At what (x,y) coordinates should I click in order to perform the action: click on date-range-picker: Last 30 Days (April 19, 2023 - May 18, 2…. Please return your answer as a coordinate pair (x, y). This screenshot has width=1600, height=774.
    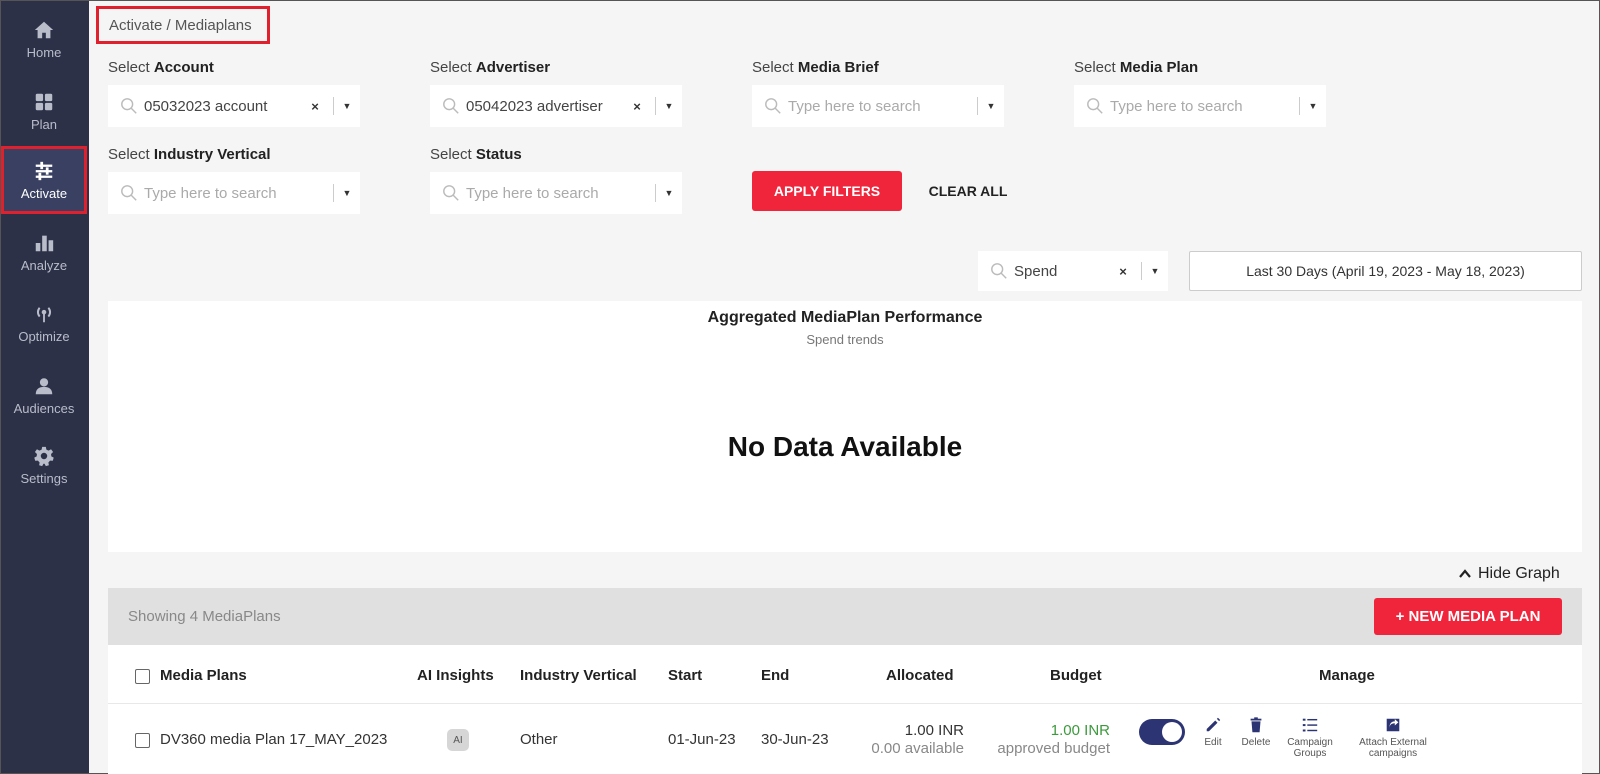
    Looking at the image, I should click on (1385, 271).